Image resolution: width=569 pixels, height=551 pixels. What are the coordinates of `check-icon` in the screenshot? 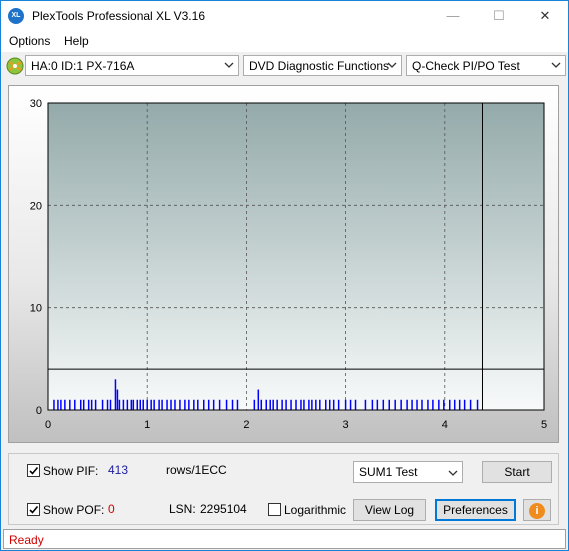 It's located at (34, 509).